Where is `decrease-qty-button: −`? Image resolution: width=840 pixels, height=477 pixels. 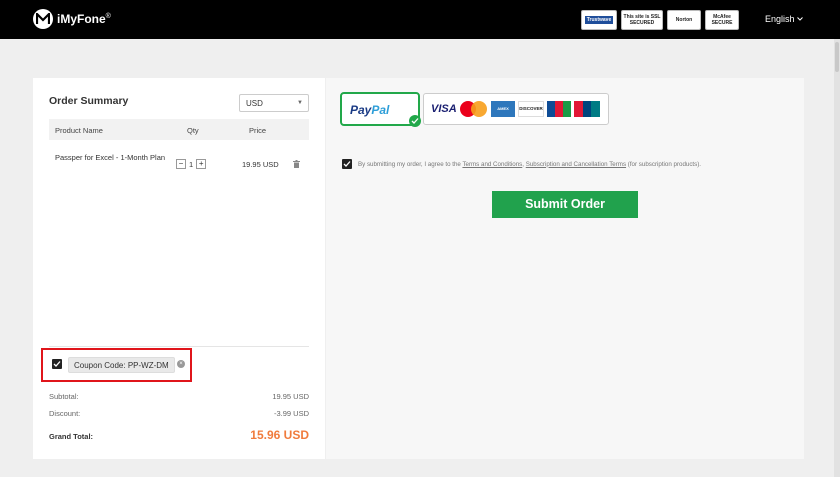
decrease-qty-button: − is located at coordinates (181, 164).